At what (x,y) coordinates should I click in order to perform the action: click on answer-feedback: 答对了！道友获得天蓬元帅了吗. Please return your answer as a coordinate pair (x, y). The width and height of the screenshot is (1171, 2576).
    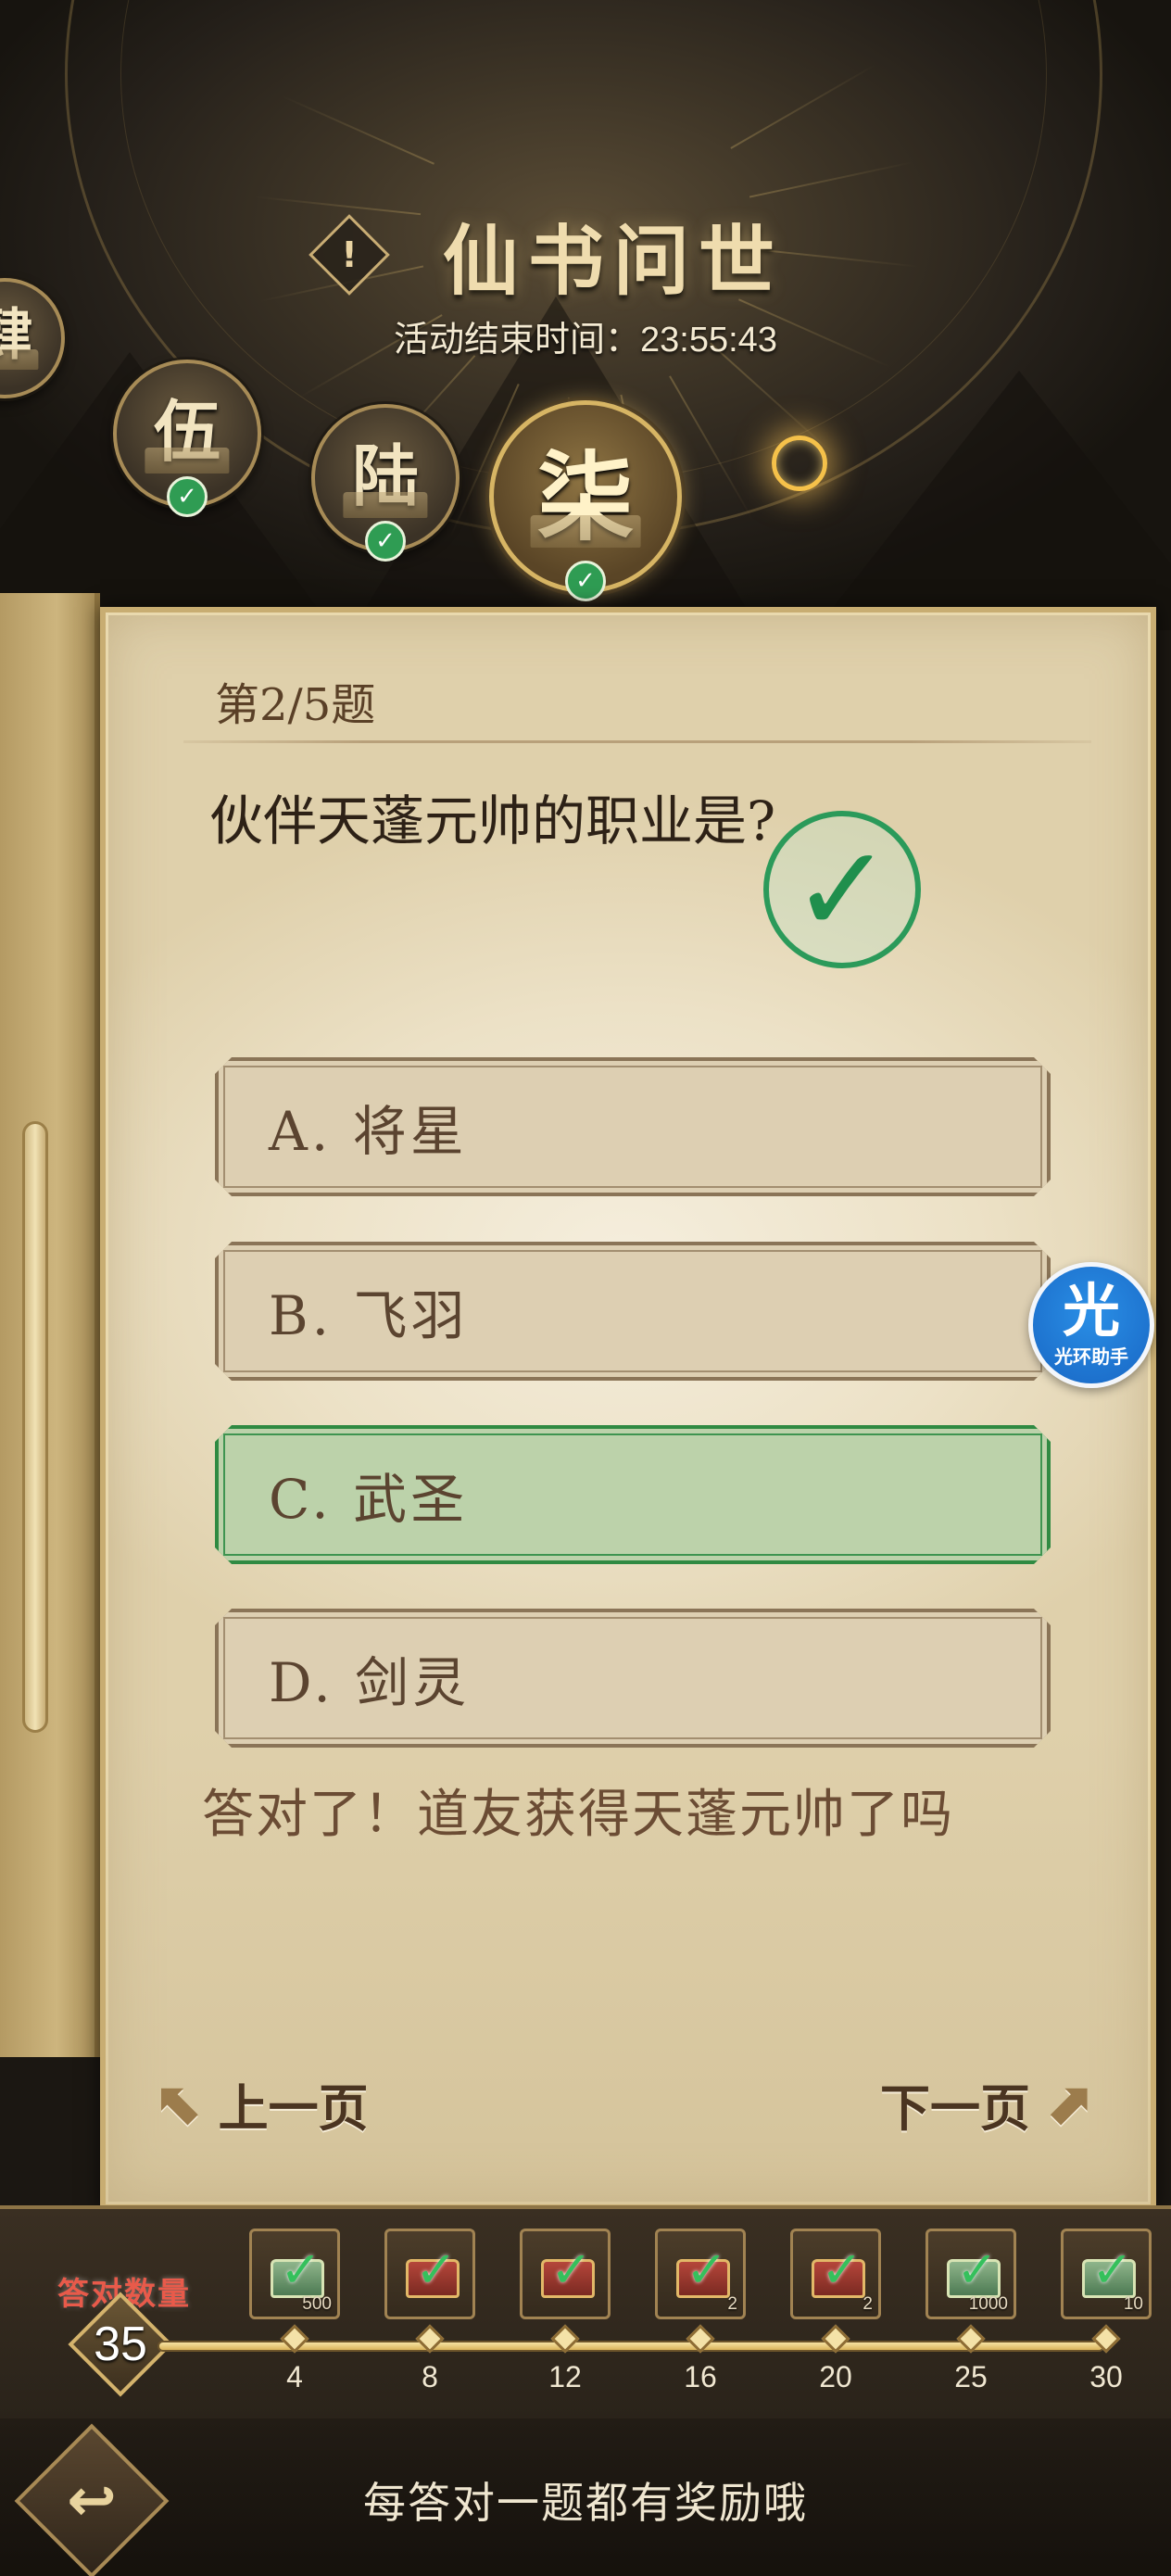
    Looking at the image, I should click on (578, 1815).